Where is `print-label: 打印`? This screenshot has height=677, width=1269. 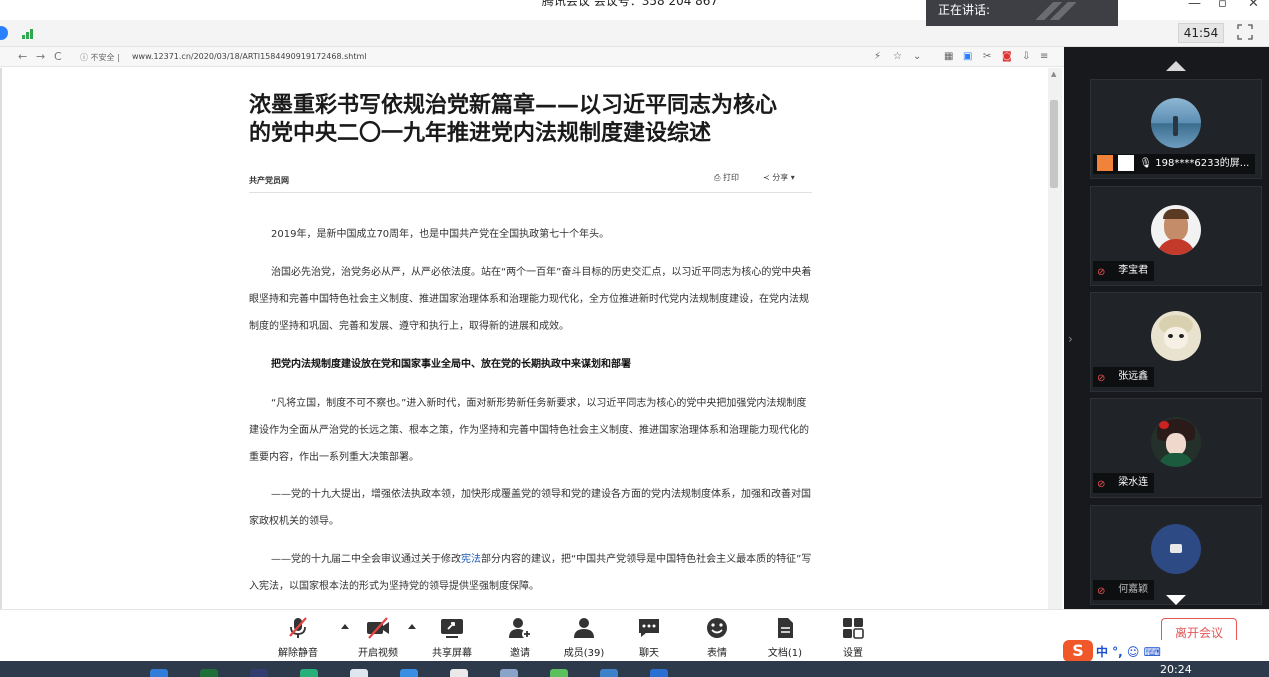 print-label: 打印 is located at coordinates (730, 177).